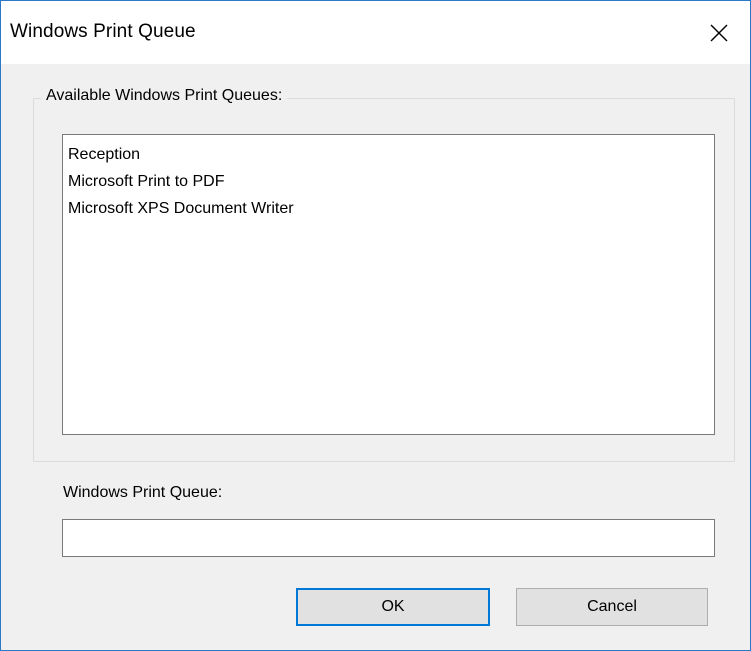 The width and height of the screenshot is (751, 651). What do you see at coordinates (388, 154) in the screenshot?
I see `list-item: Reception` at bounding box center [388, 154].